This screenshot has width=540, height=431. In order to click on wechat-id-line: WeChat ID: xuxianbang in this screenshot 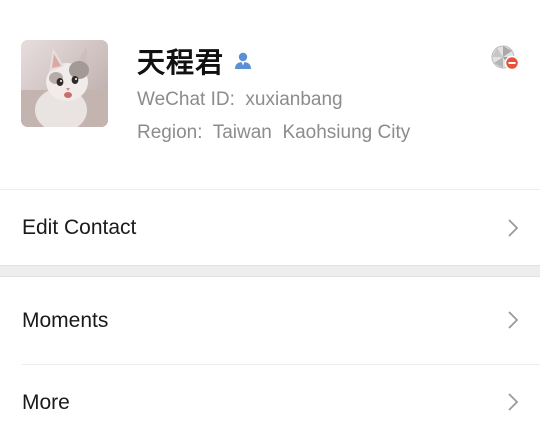, I will do `click(240, 100)`.